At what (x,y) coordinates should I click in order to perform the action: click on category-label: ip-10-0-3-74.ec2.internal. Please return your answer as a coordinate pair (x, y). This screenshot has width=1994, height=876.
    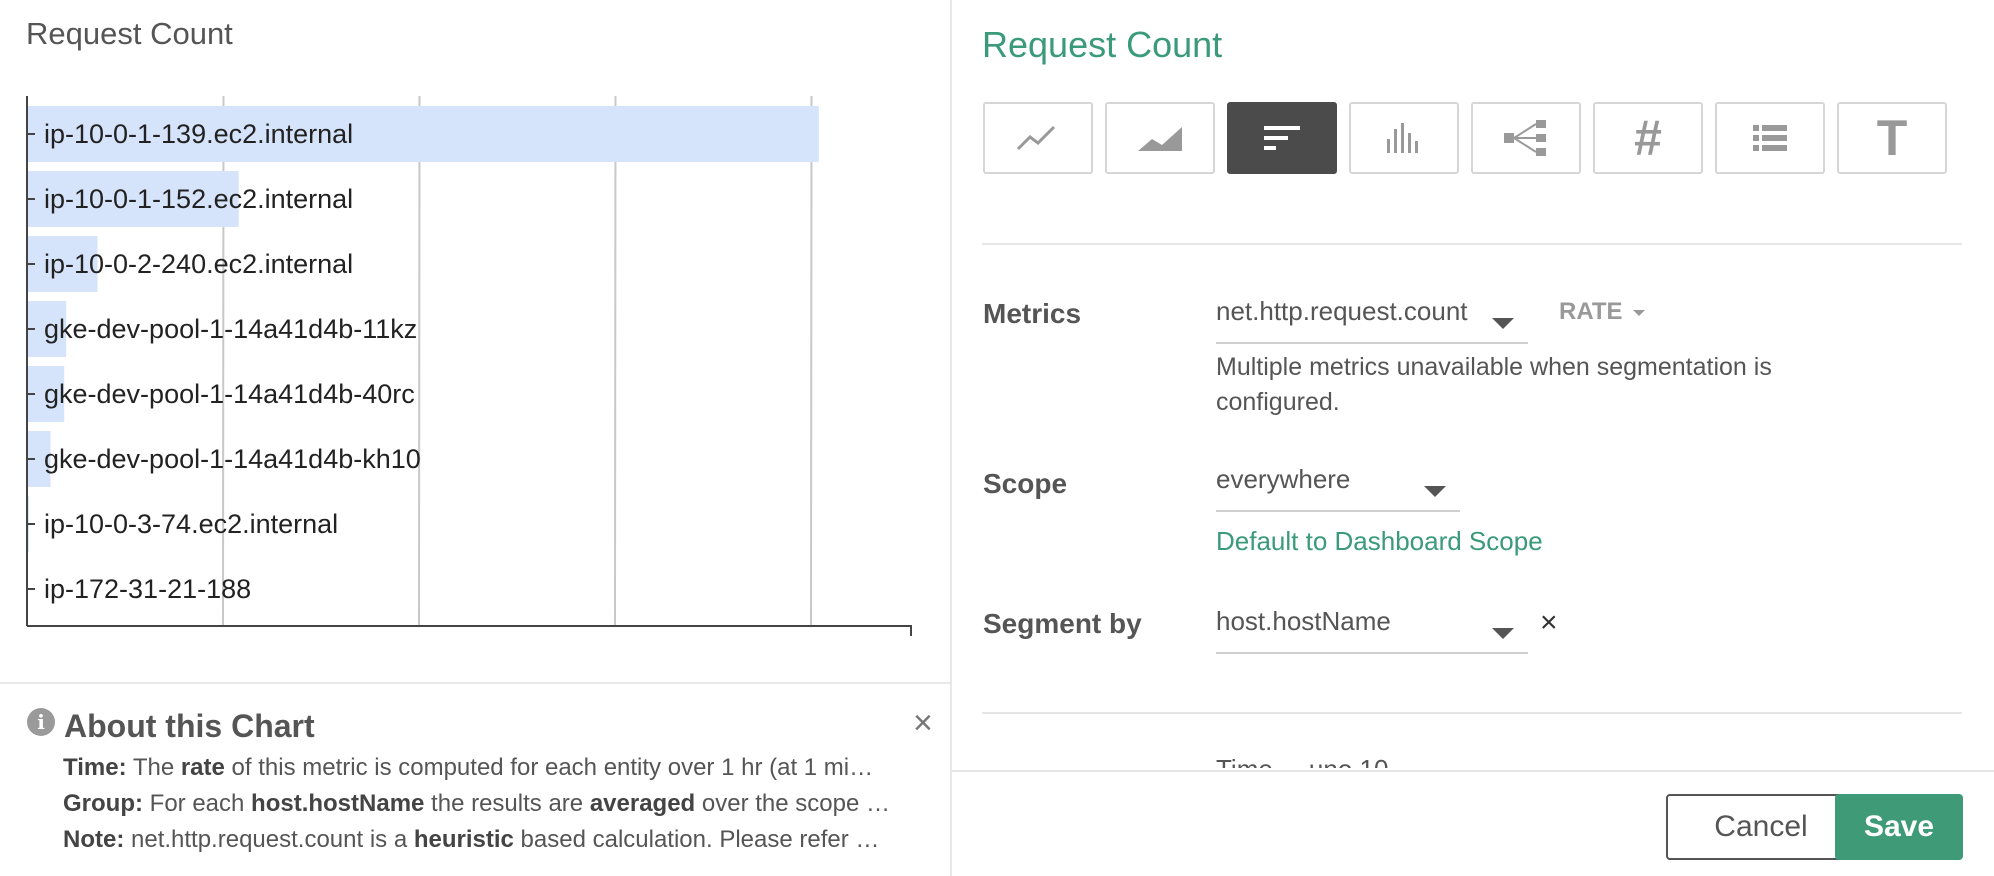
    Looking at the image, I should click on (191, 524).